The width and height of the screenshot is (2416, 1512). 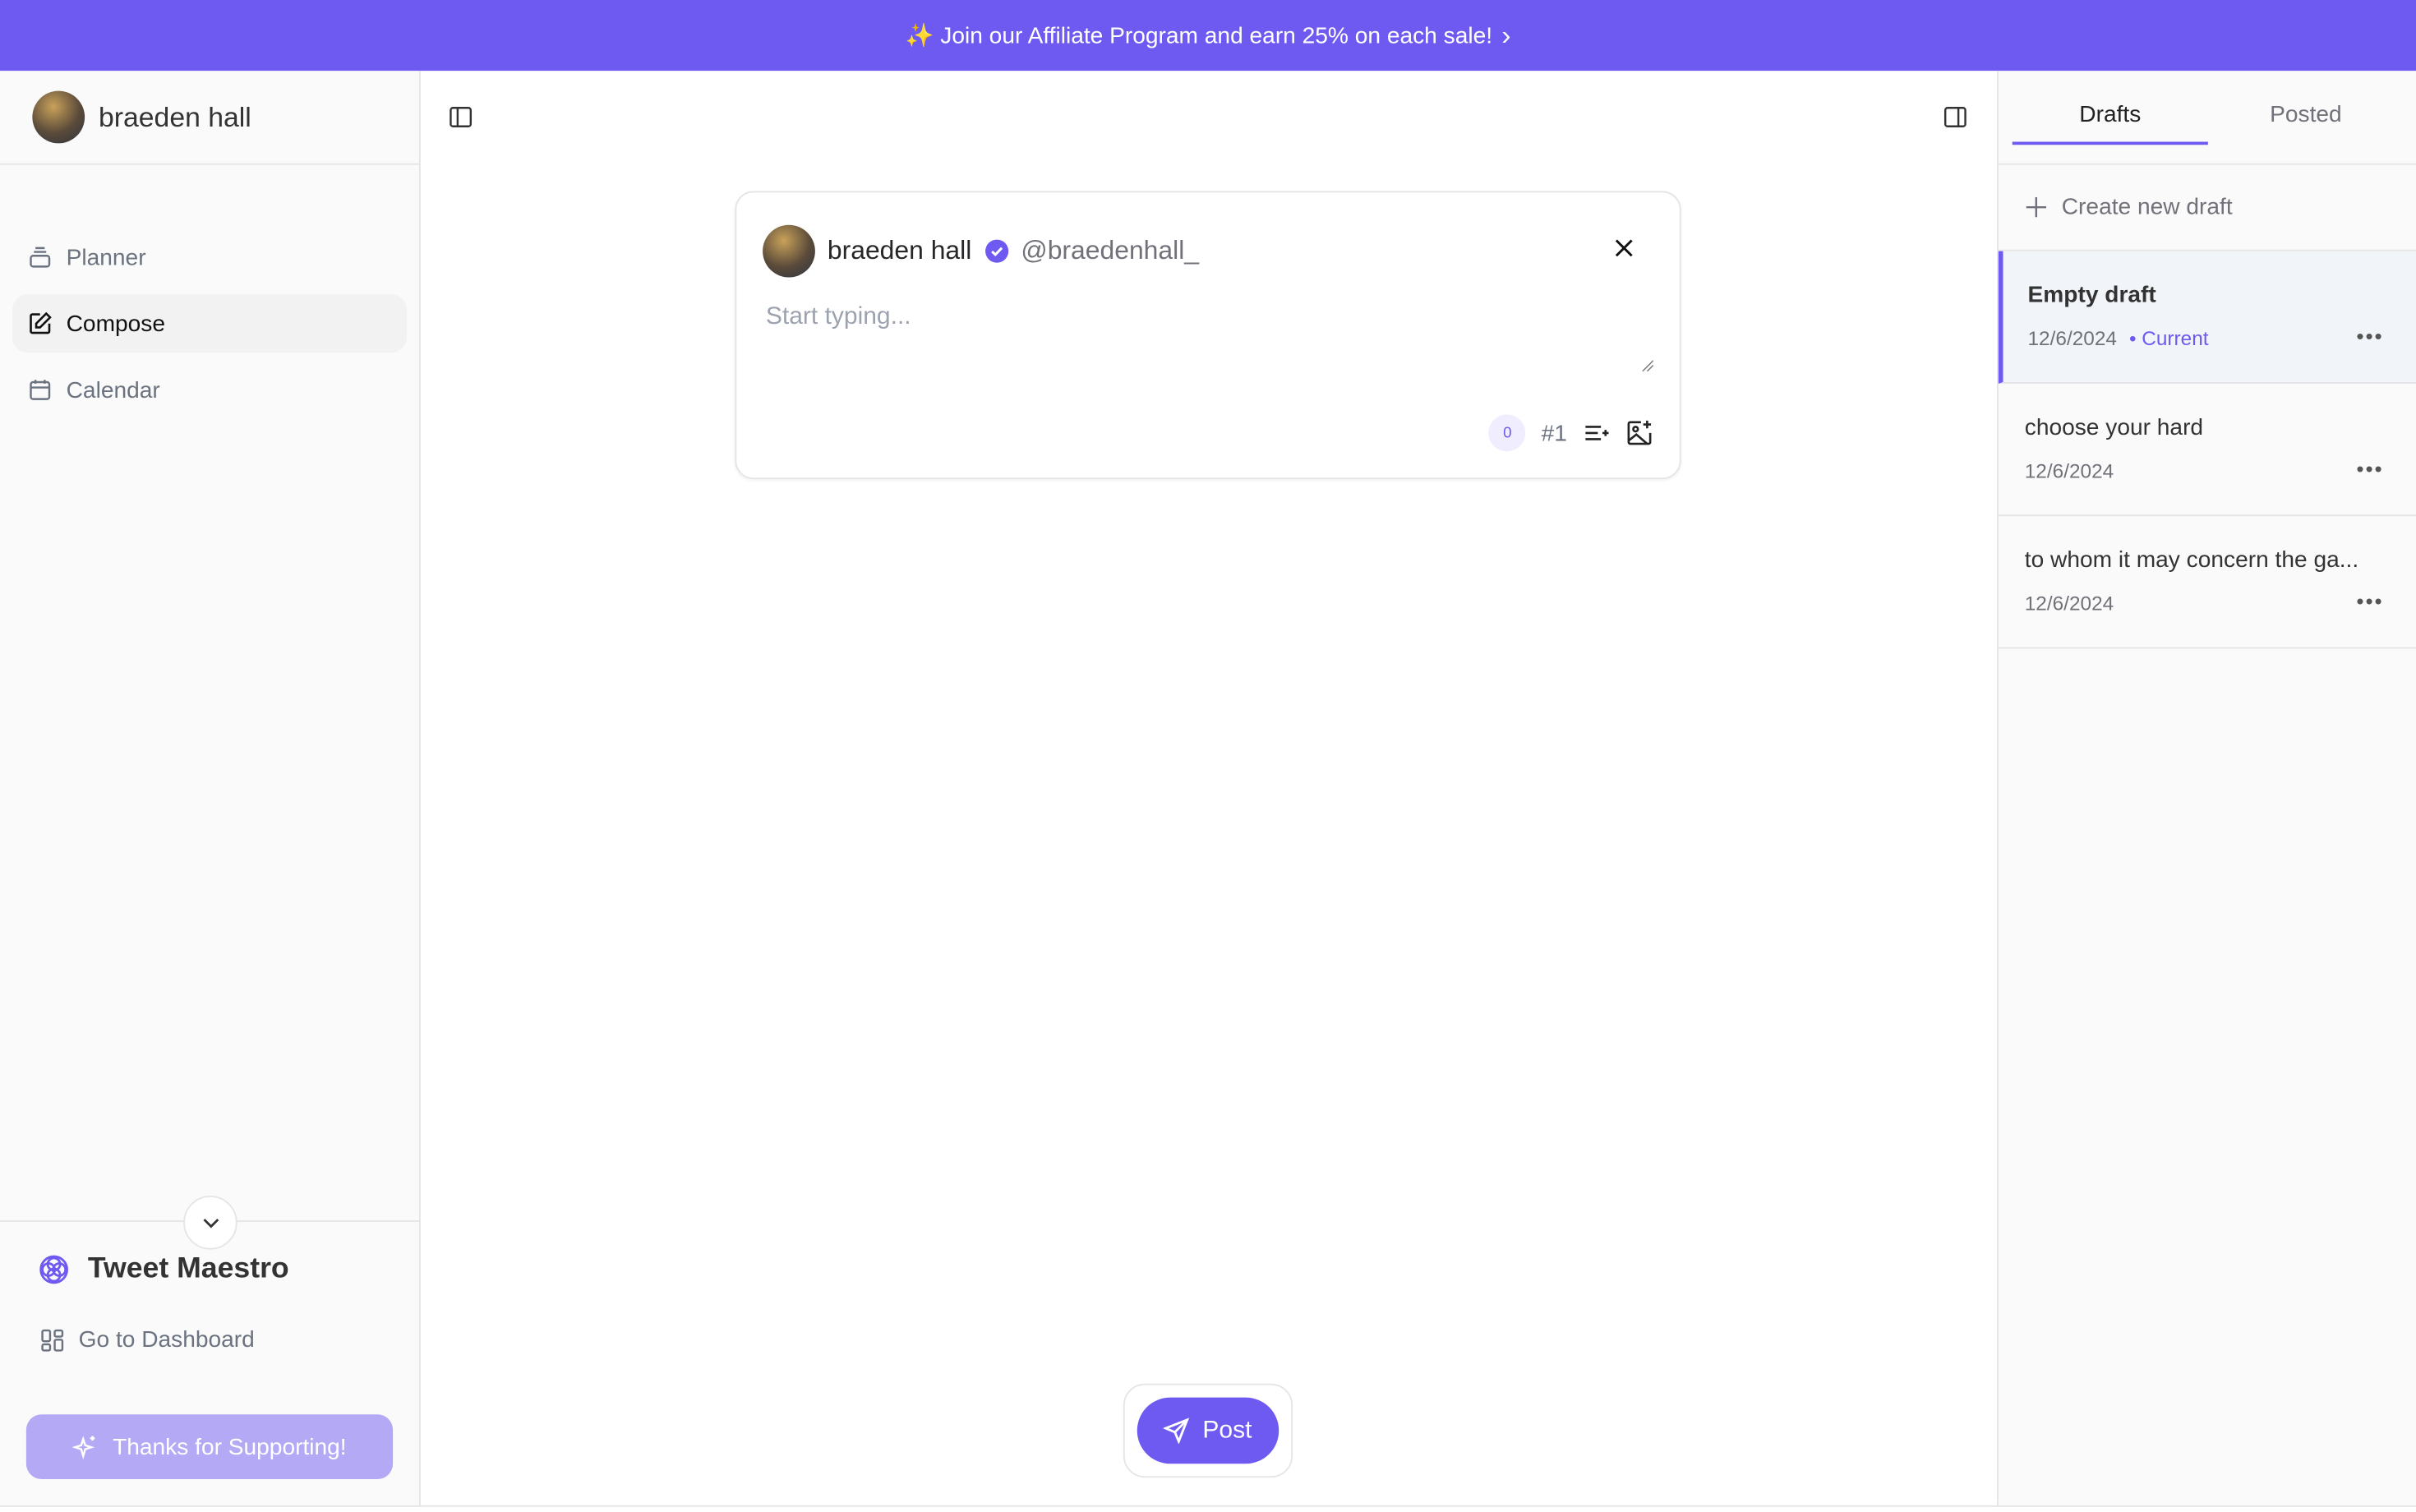 I want to click on sidebar-item-calendar: Calendar, so click(x=210, y=390).